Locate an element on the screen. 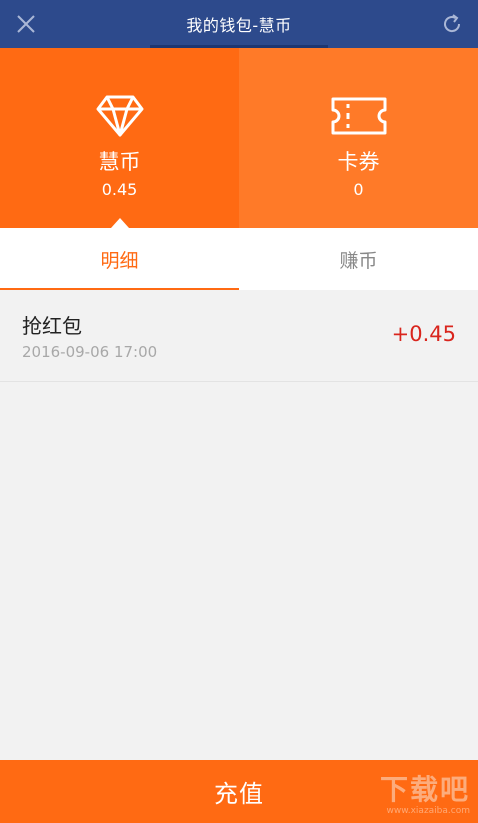 The height and width of the screenshot is (823, 478). diamond-icon is located at coordinates (120, 116).